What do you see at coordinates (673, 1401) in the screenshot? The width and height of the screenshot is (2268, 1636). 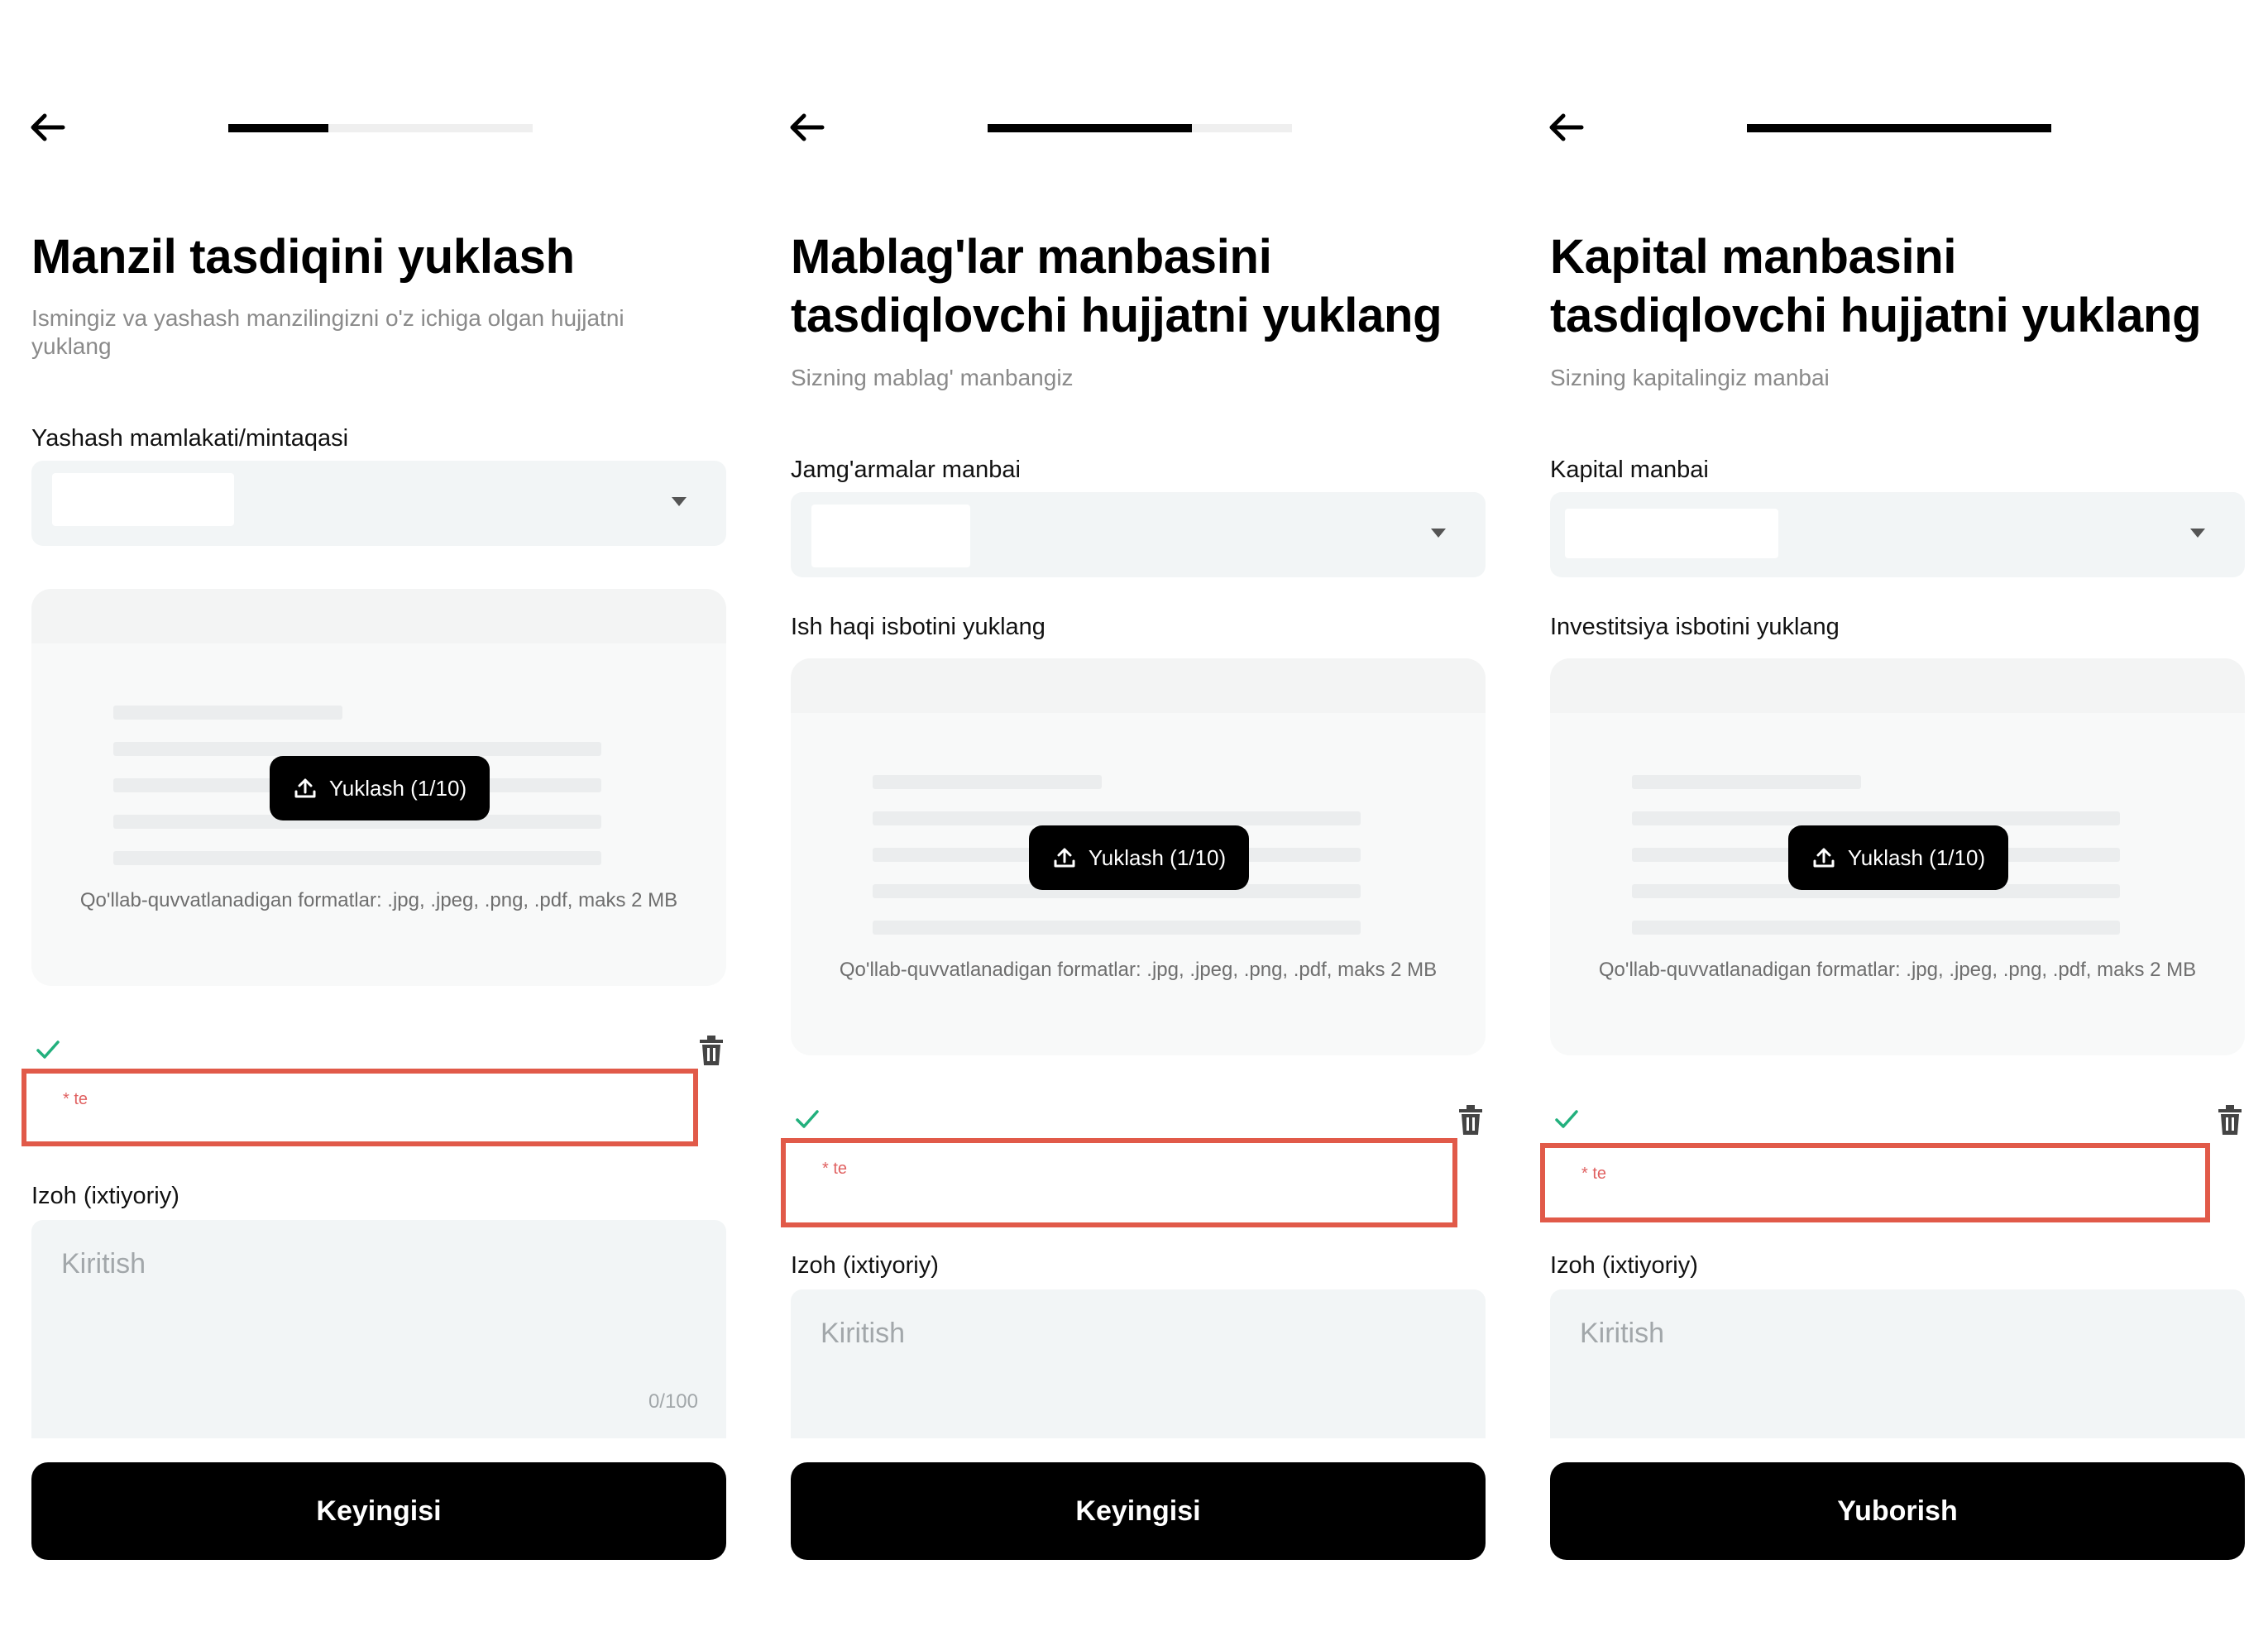 I see `character-counter: 0/100` at bounding box center [673, 1401].